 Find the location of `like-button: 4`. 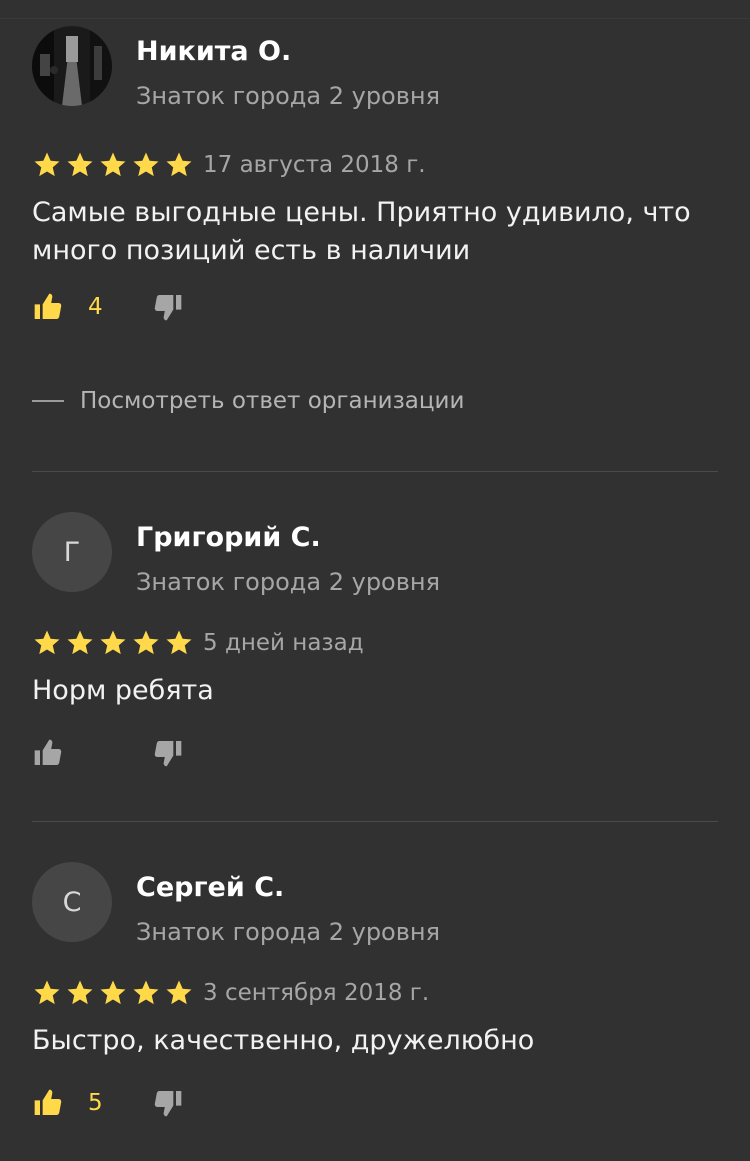

like-button: 4 is located at coordinates (92, 307).